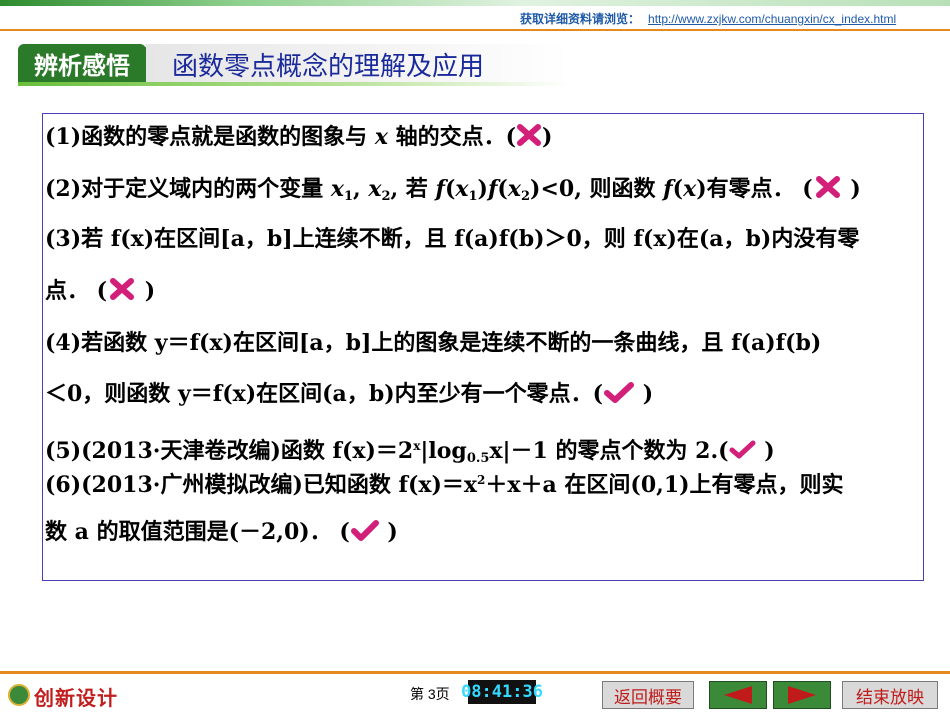 The height and width of the screenshot is (713, 950). I want to click on arrow-right-icon, so click(802, 695).